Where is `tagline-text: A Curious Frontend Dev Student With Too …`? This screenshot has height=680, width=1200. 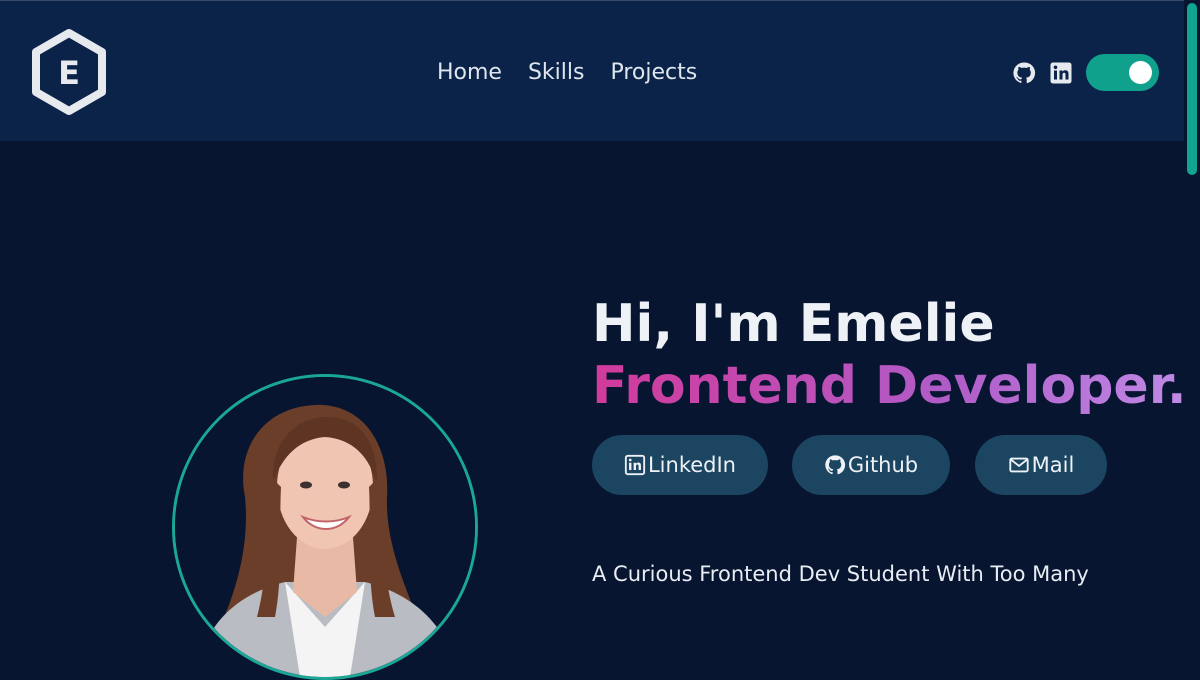 tagline-text: A Curious Frontend Dev Student With Too … is located at coordinates (840, 574).